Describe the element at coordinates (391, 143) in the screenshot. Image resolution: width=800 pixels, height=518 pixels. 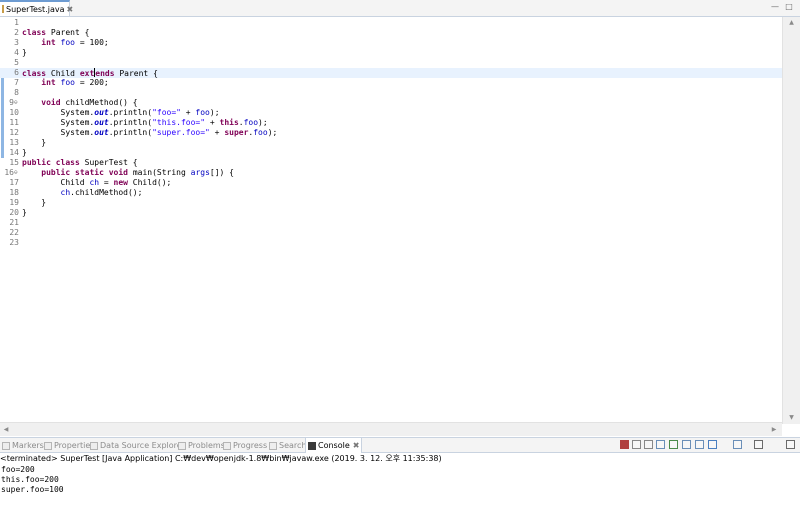
I see `code-line: 13 }` at that location.